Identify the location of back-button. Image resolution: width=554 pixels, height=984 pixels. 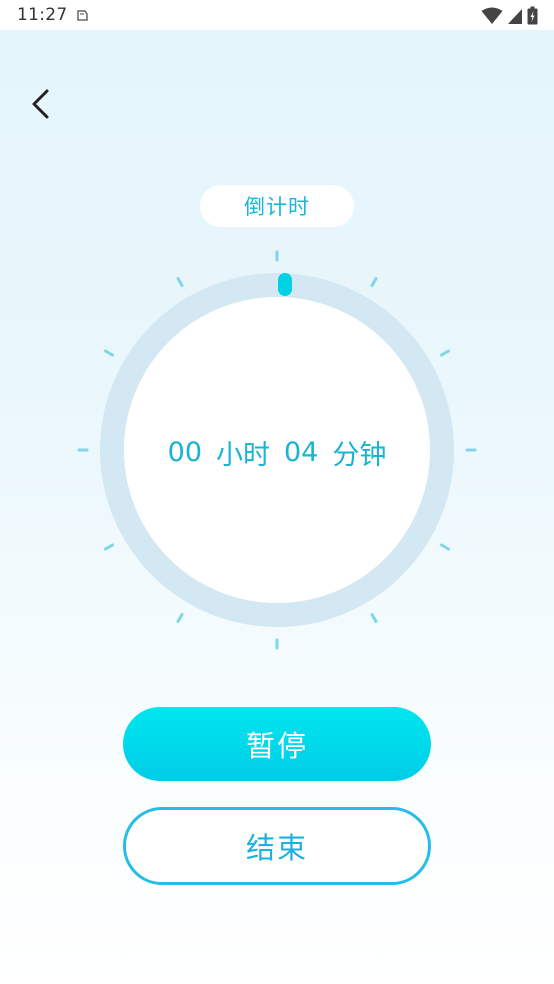
(42, 104).